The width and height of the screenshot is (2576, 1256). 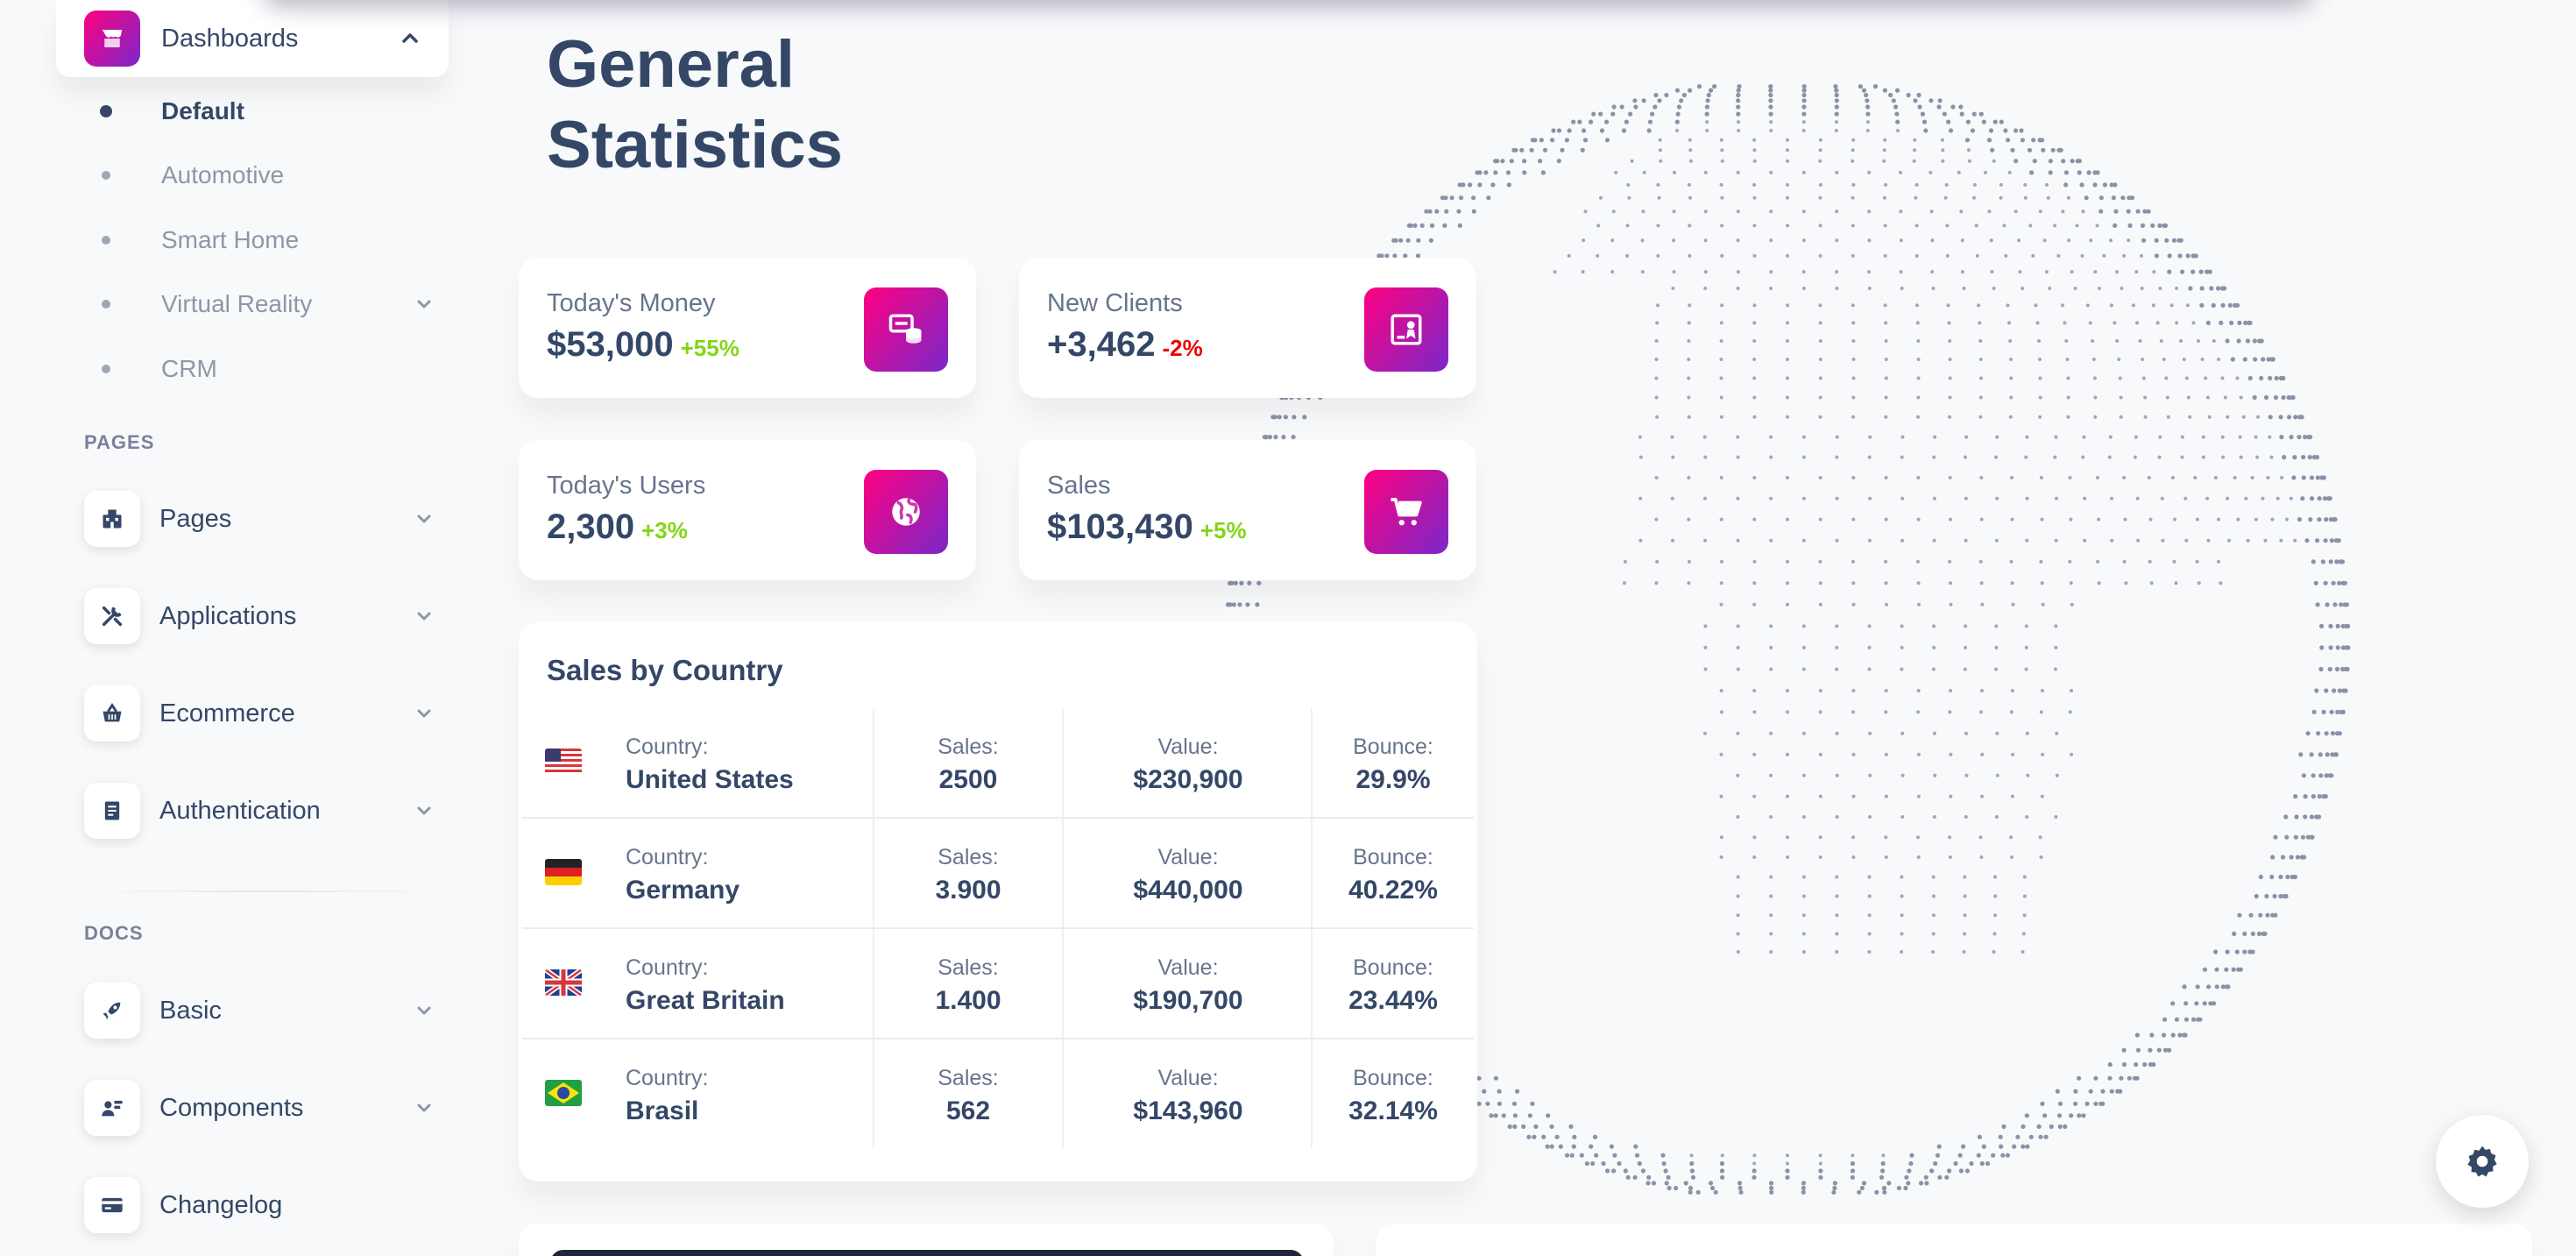 What do you see at coordinates (563, 983) in the screenshot?
I see `gb-flag-icon` at bounding box center [563, 983].